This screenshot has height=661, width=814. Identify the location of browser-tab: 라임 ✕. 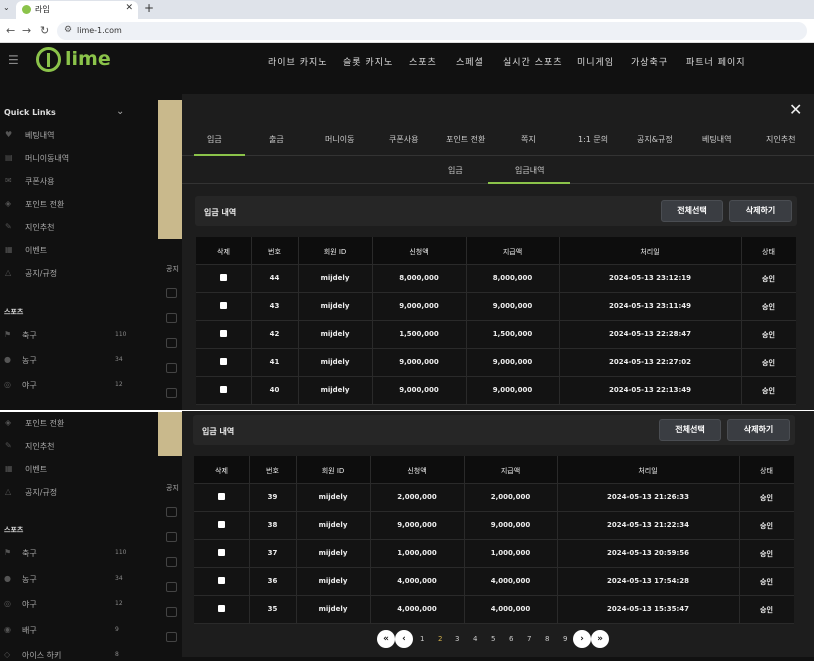
(77, 10).